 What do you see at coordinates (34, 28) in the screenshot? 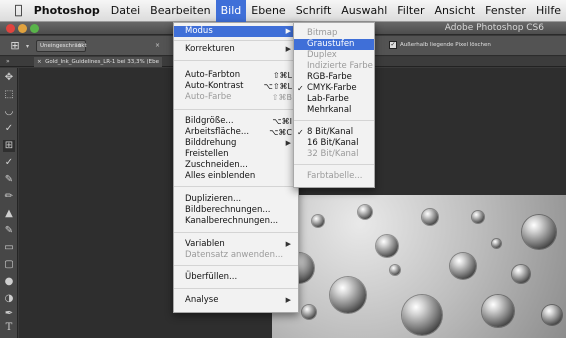
I see `zoom-window-button` at bounding box center [34, 28].